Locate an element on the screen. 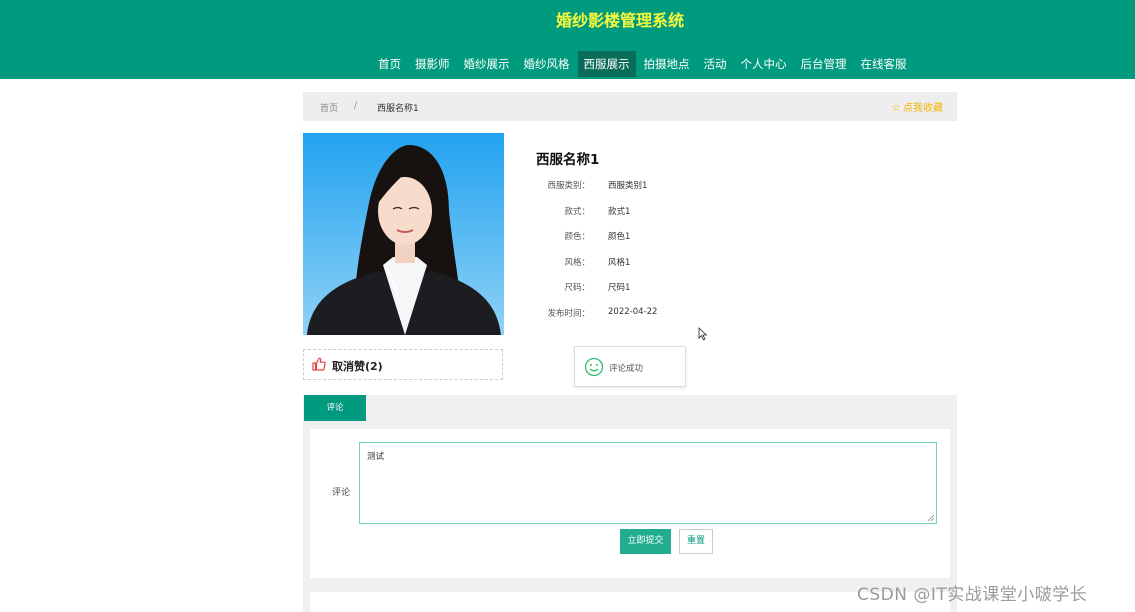 The width and height of the screenshot is (1135, 612). smile-icon is located at coordinates (594, 367).